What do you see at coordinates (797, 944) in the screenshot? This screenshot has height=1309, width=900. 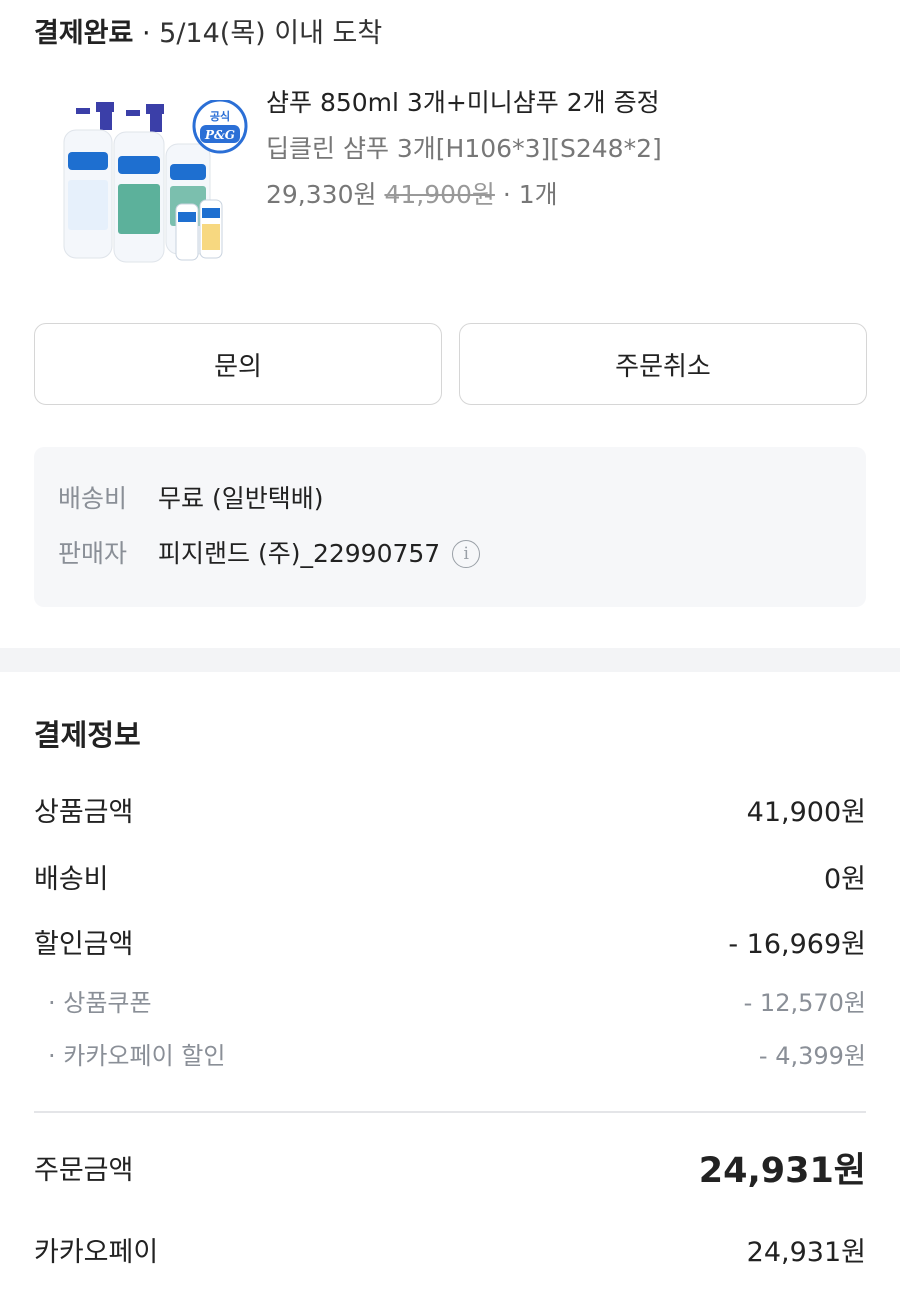 I see `discount-amount-value: - 16,969원` at bounding box center [797, 944].